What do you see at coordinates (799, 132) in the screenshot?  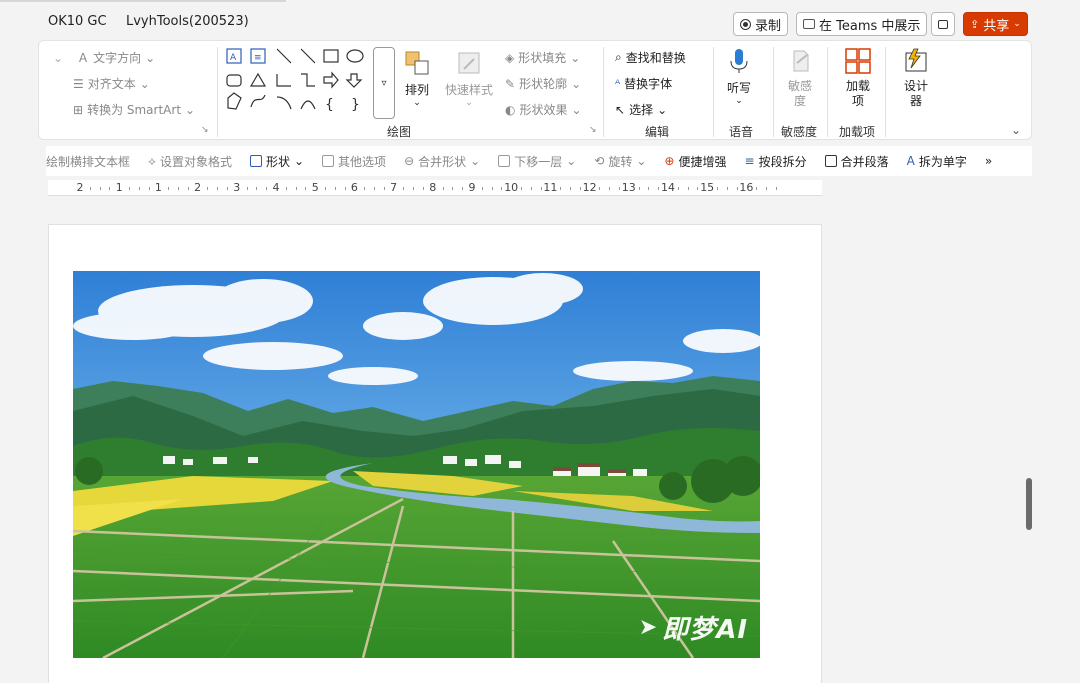 I see `group-label-sensitivity: 敏感度` at bounding box center [799, 132].